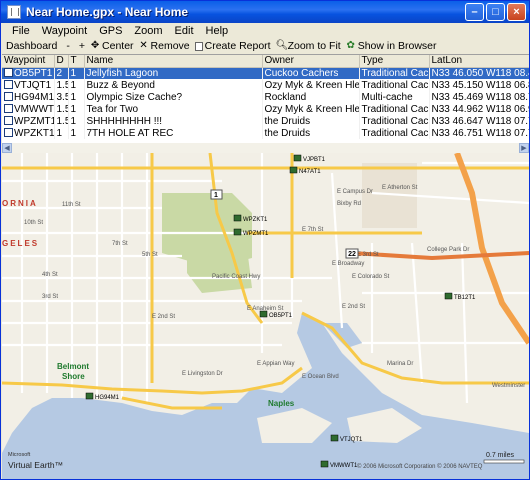  Describe the element at coordinates (107, 398) in the screenshot. I see `cache-marker-label: HG94M1` at that location.